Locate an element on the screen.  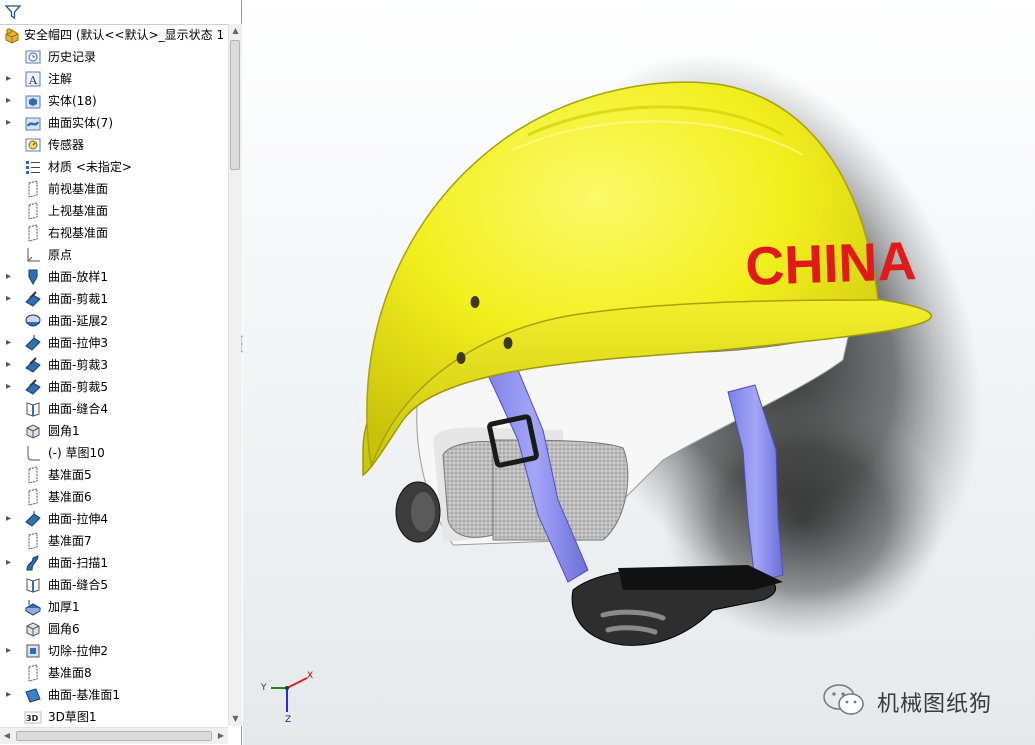
cut-extrude-icon is located at coordinates (33, 651).